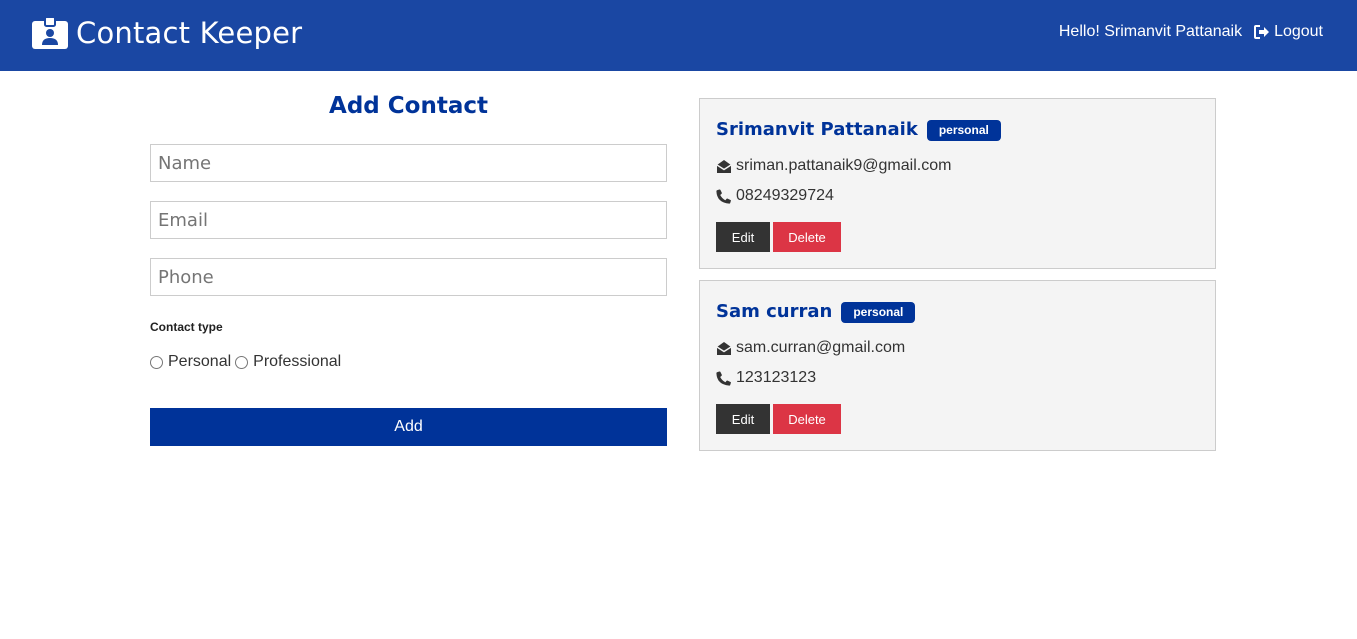 Image resolution: width=1357 pixels, height=639 pixels. What do you see at coordinates (408, 427) in the screenshot?
I see `add-contact-button: Add` at bounding box center [408, 427].